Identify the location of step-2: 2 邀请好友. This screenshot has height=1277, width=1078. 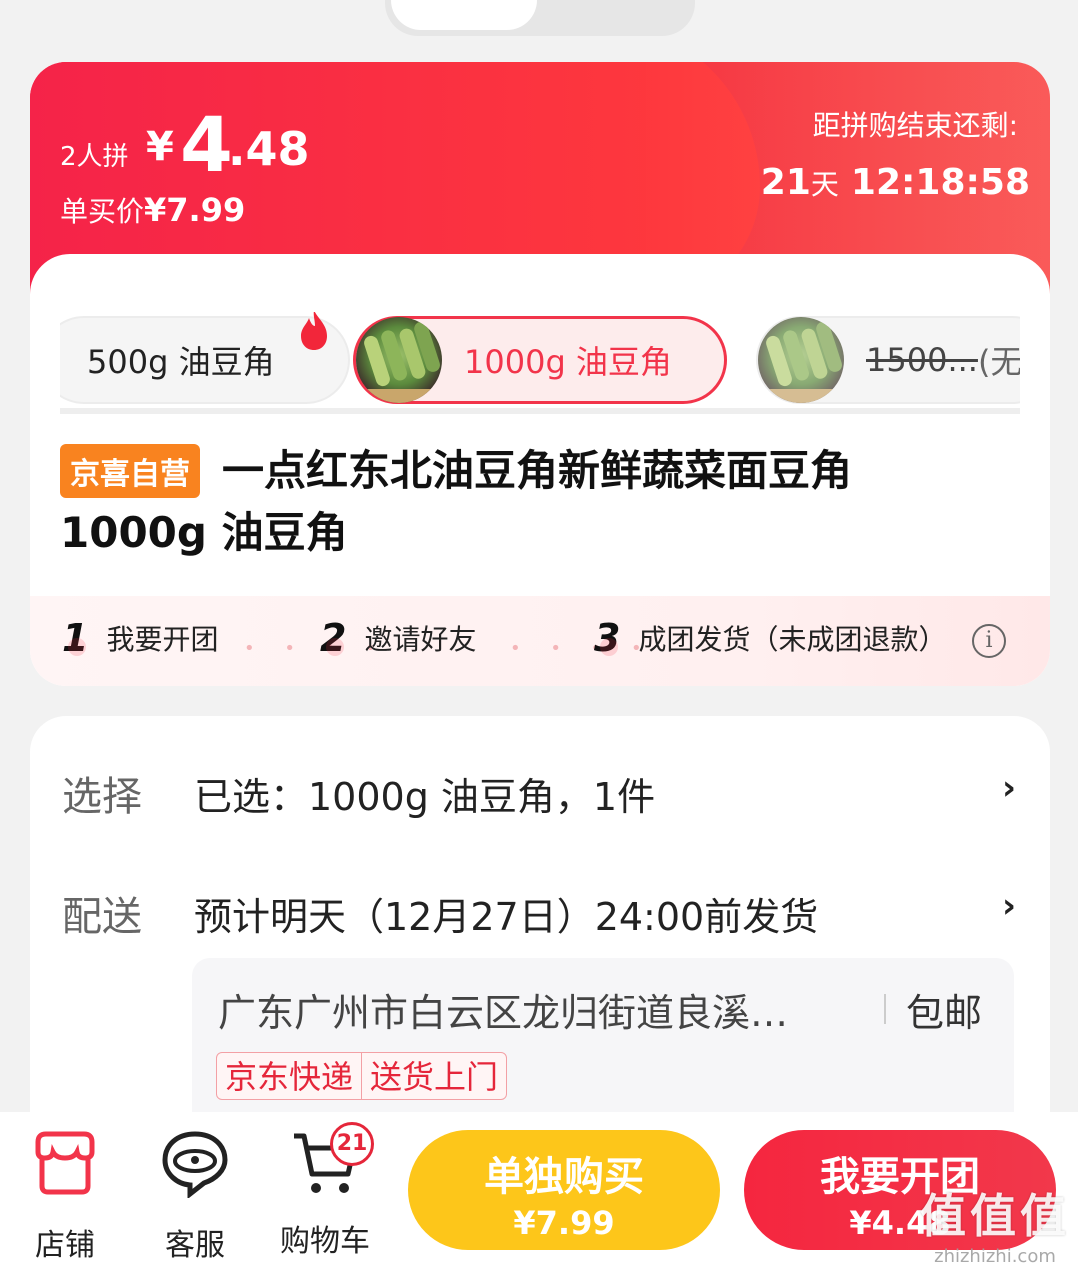
(398, 638).